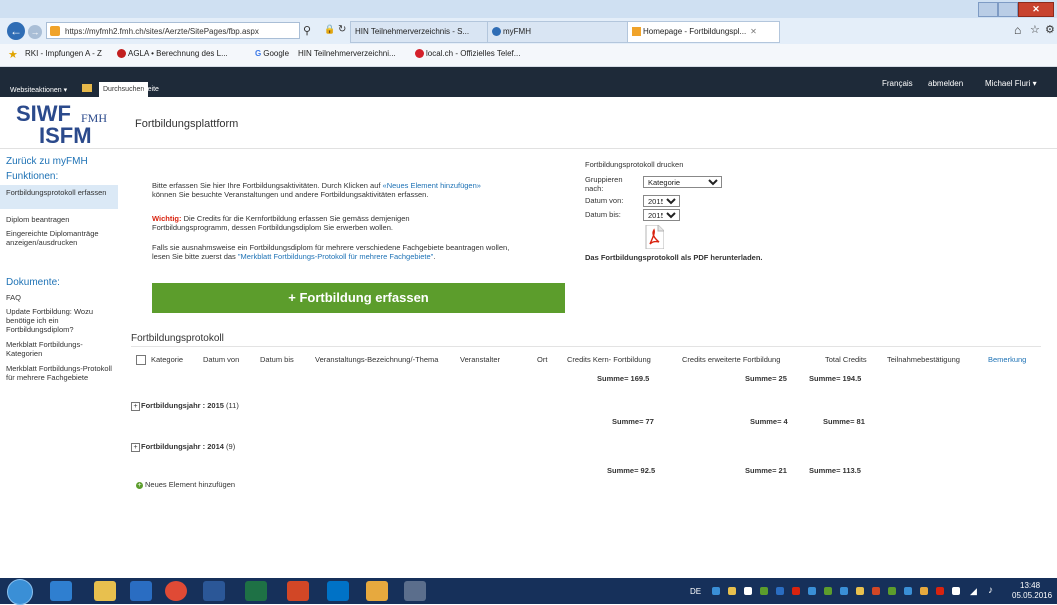  What do you see at coordinates (542, 359) in the screenshot?
I see `column-header-ort: Ort` at bounding box center [542, 359].